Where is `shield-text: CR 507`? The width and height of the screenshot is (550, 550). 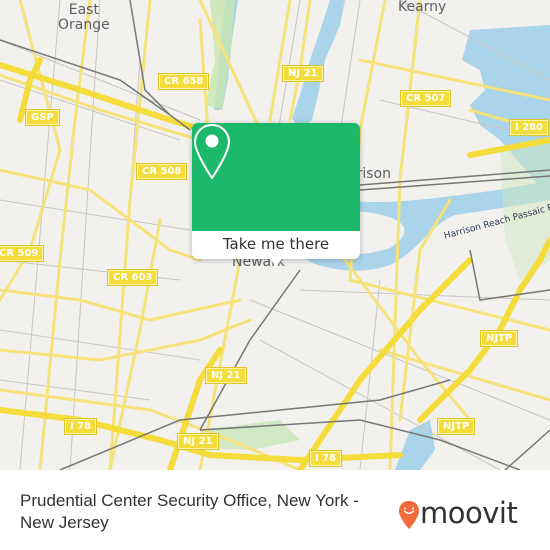 shield-text: CR 507 is located at coordinates (426, 98).